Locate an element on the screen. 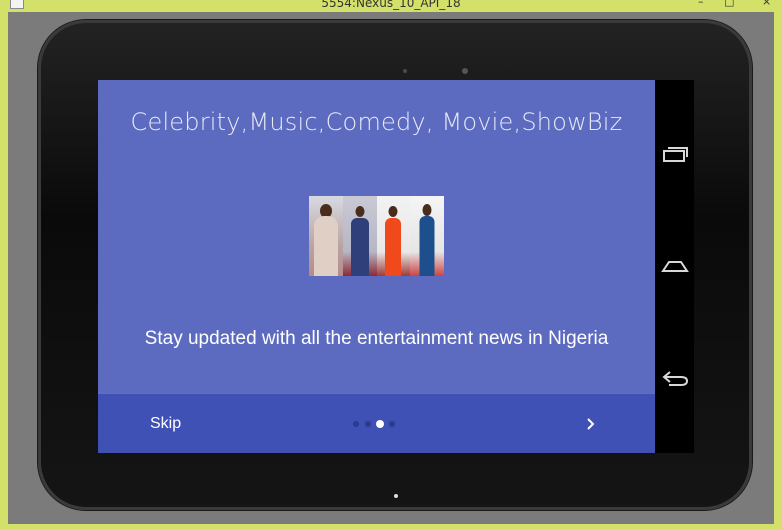  window-title-bar: 5554:Nexus_10_API_18 – □ × is located at coordinates (391, 6).